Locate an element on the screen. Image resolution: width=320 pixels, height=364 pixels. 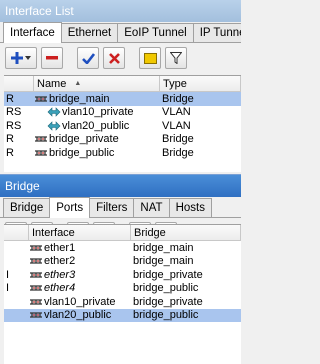
interface-table-header: Name ▲ Type is located at coordinates (122, 84).